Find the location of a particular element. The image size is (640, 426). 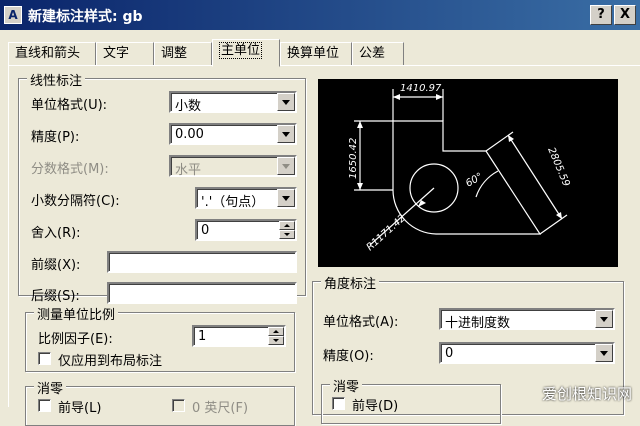

spinner-value: 1 is located at coordinates (202, 336).